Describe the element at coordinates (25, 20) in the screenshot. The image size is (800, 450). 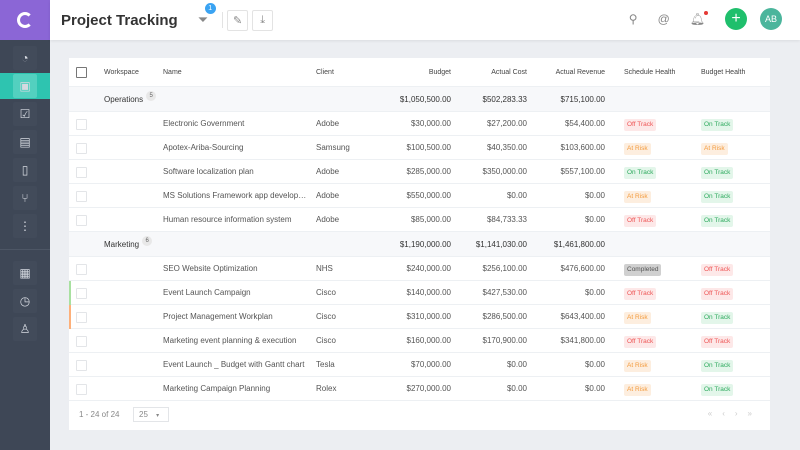
I see `app-logo` at that location.